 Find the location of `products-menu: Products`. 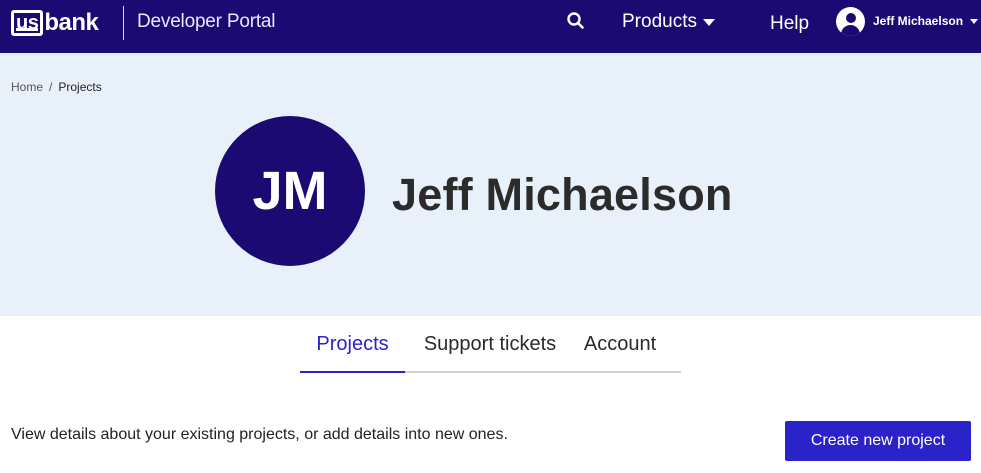

products-menu: Products is located at coordinates (668, 22).